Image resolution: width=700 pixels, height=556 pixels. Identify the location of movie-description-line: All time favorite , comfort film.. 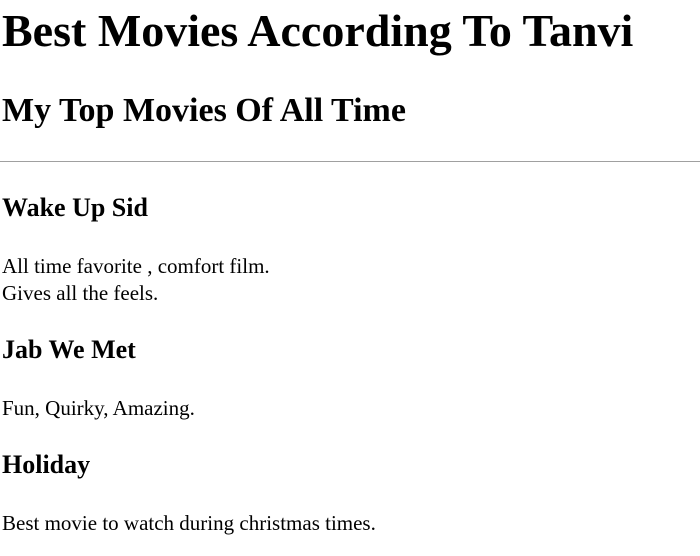
(136, 266).